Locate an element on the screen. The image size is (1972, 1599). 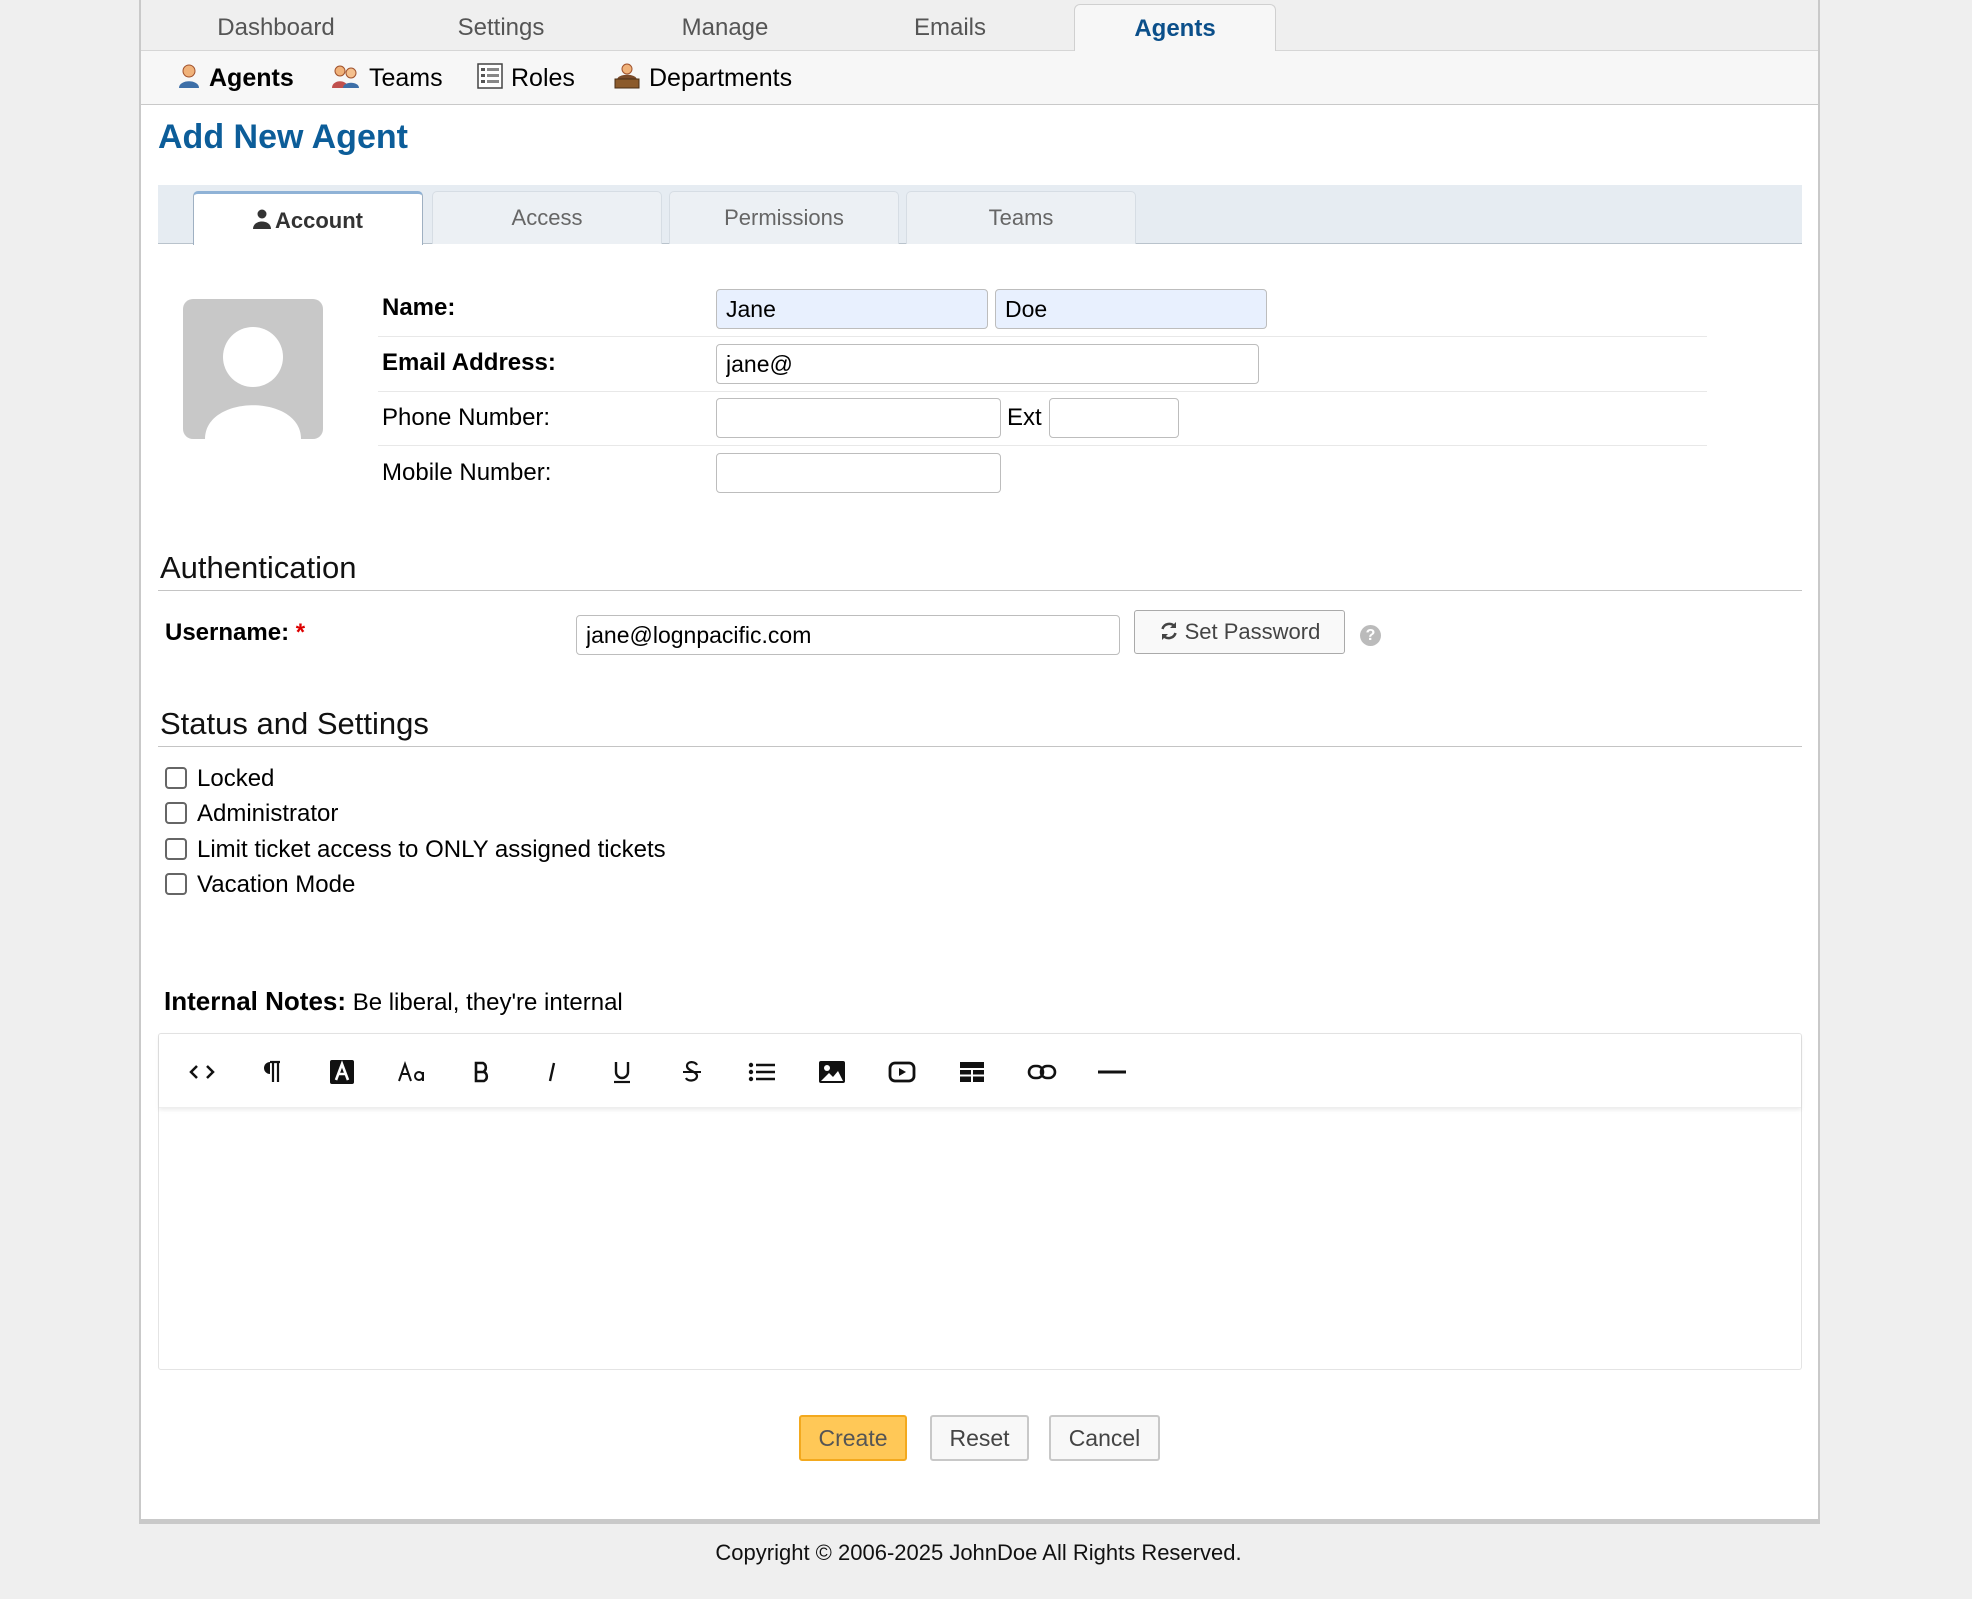
tab-account-label: Account is located at coordinates (319, 220).